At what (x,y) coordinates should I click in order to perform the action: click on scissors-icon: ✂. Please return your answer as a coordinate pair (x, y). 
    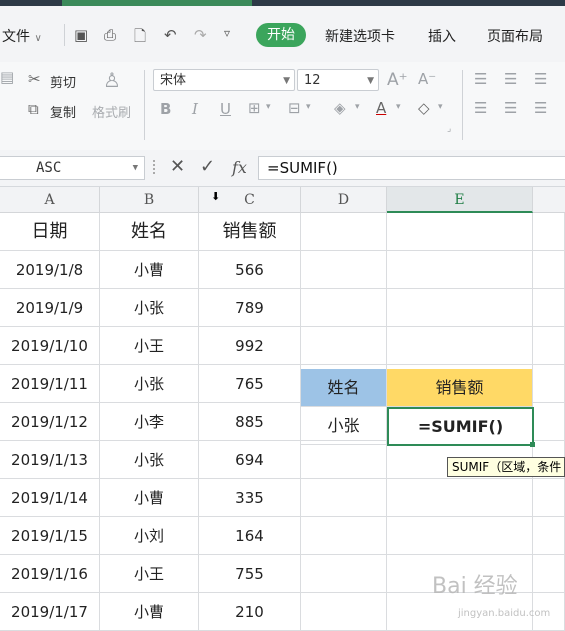
    Looking at the image, I should click on (34, 79).